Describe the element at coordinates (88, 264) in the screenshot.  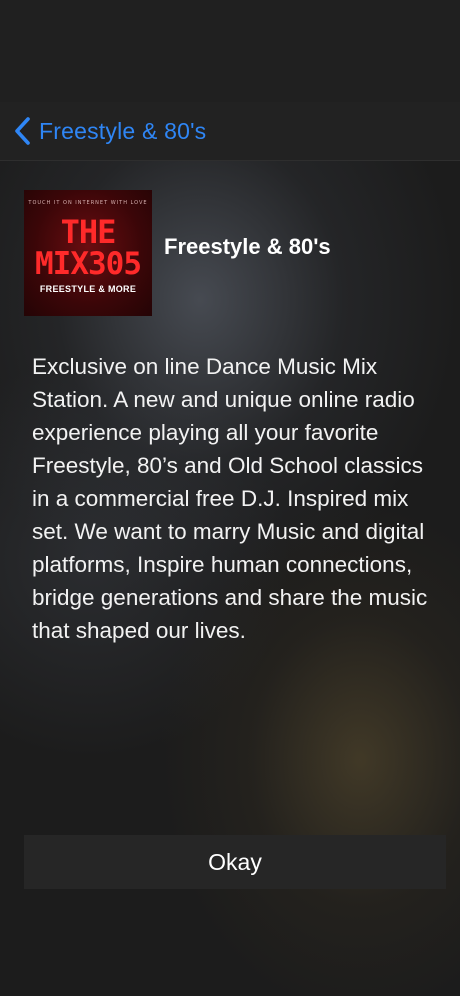
I see `logo-line-2: MIX305` at that location.